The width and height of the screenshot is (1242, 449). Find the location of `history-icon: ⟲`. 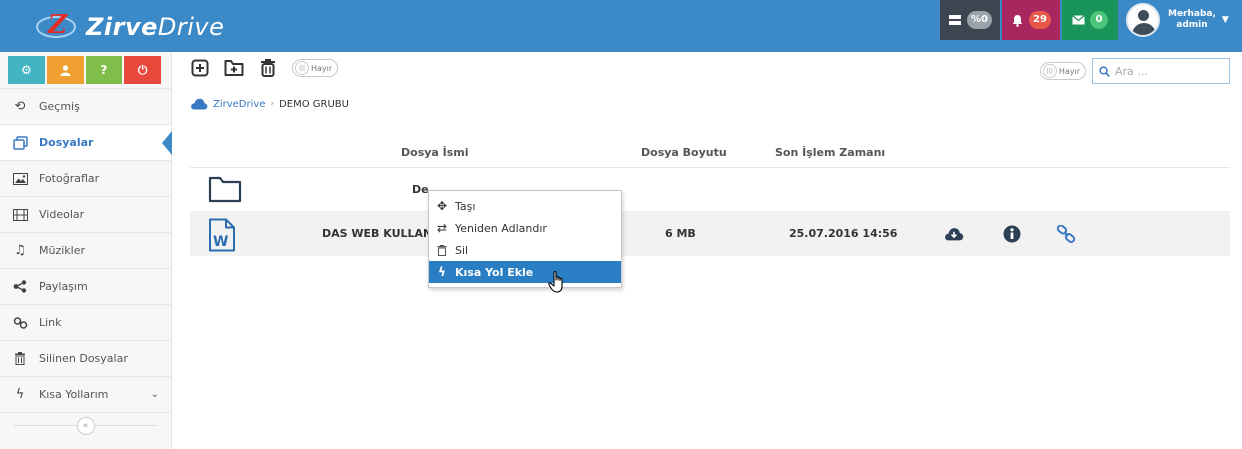

history-icon: ⟲ is located at coordinates (20, 106).